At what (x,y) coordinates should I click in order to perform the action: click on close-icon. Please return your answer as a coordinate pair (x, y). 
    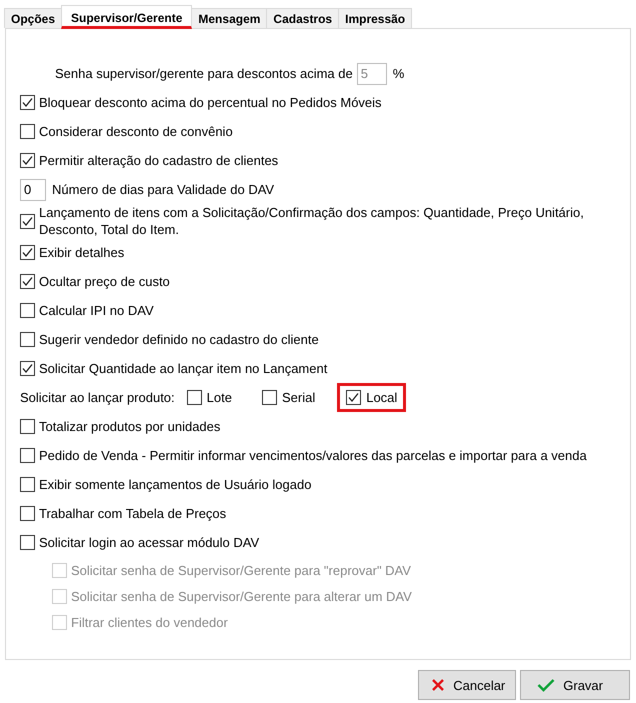
    Looking at the image, I should click on (438, 685).